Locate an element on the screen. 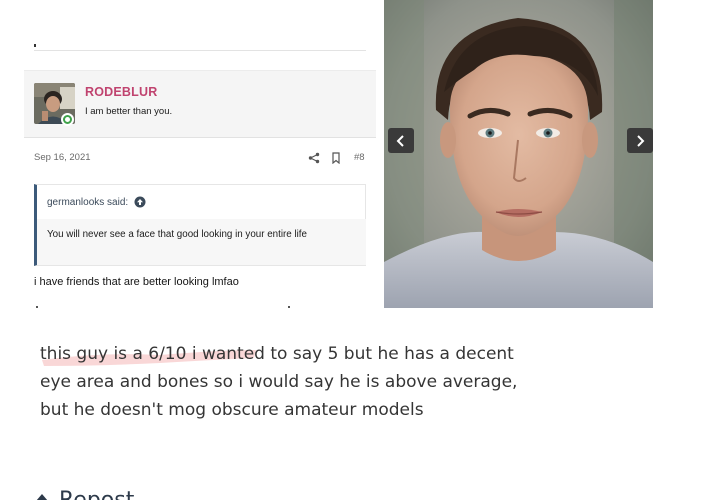 The image size is (719, 500). online-status-icon is located at coordinates (67, 119).